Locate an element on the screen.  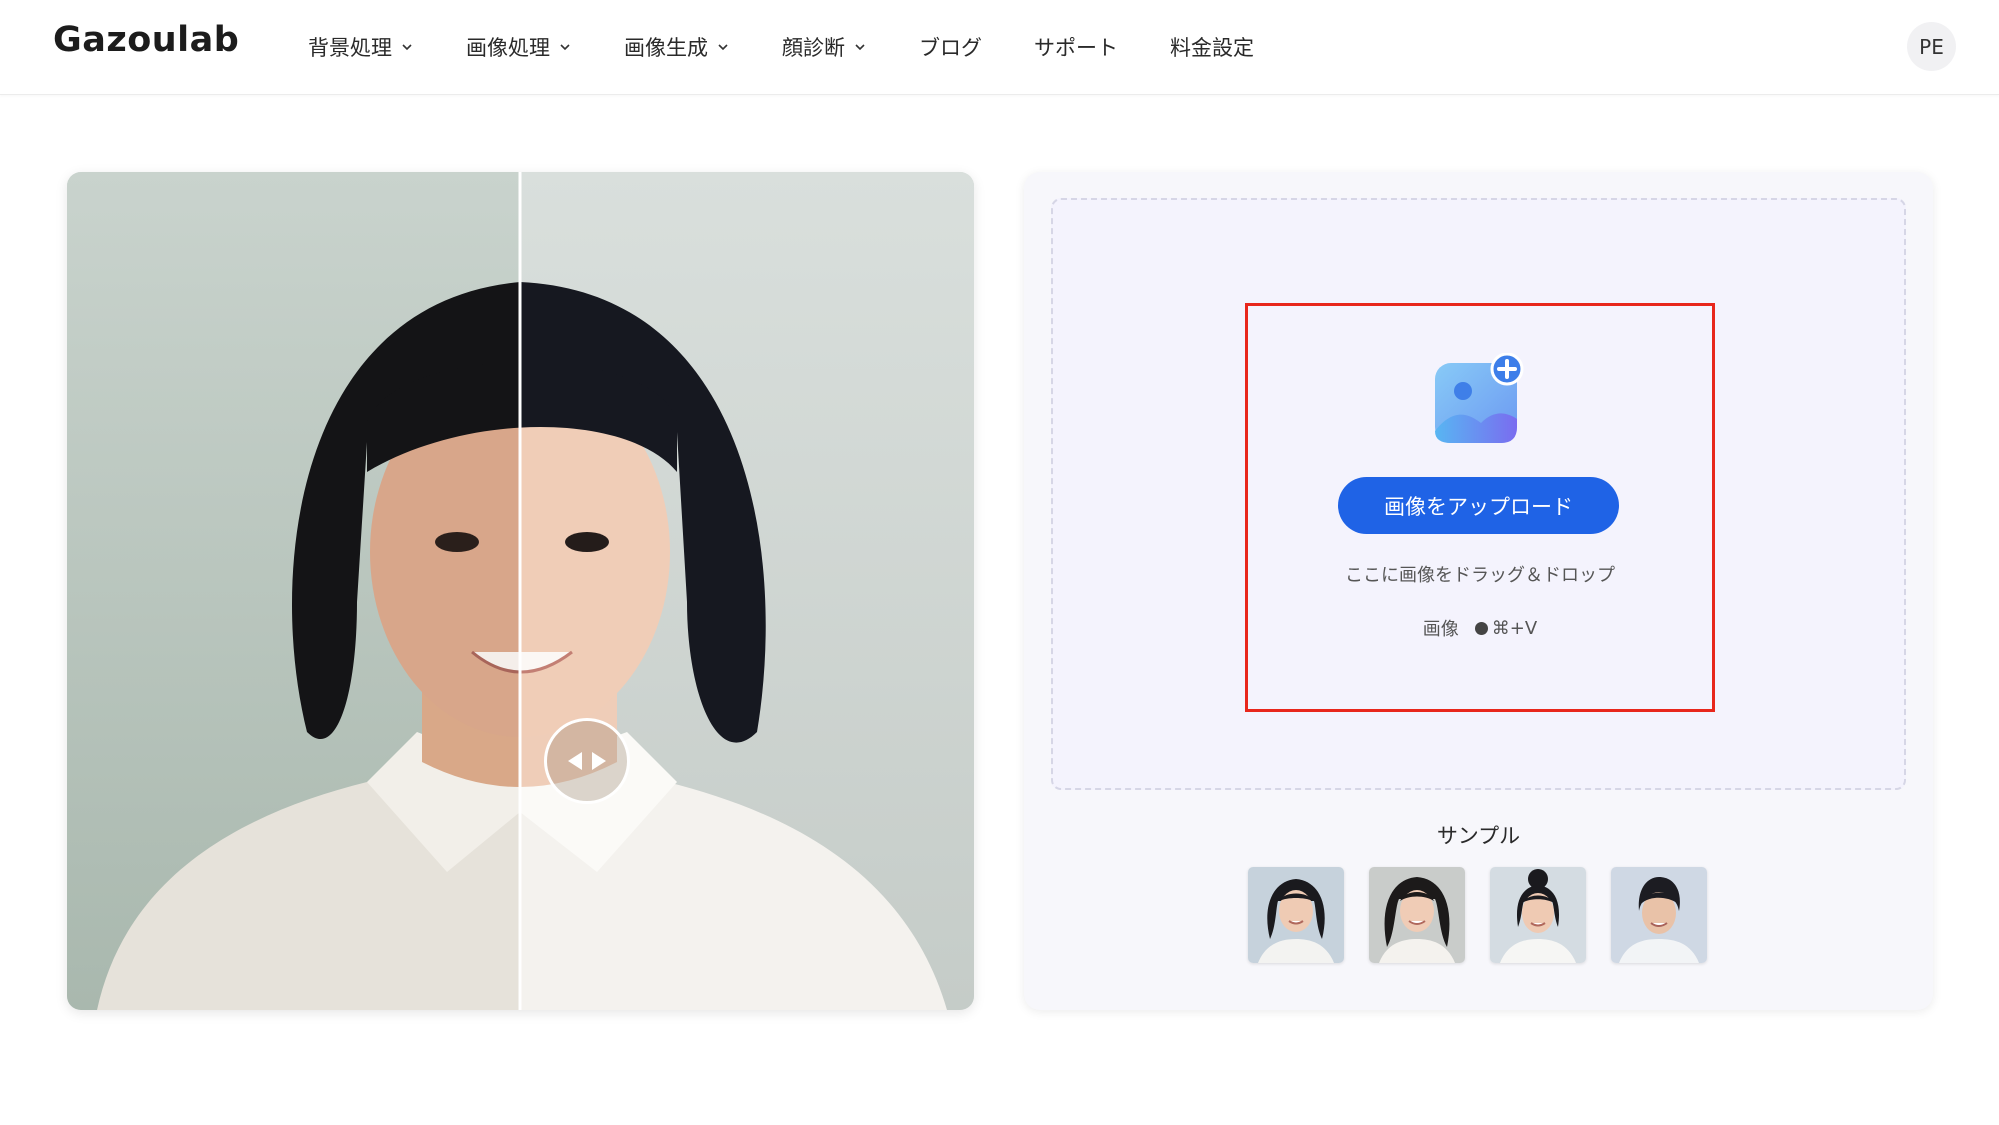
nav-item-label: 顔診断 is located at coordinates (813, 48).